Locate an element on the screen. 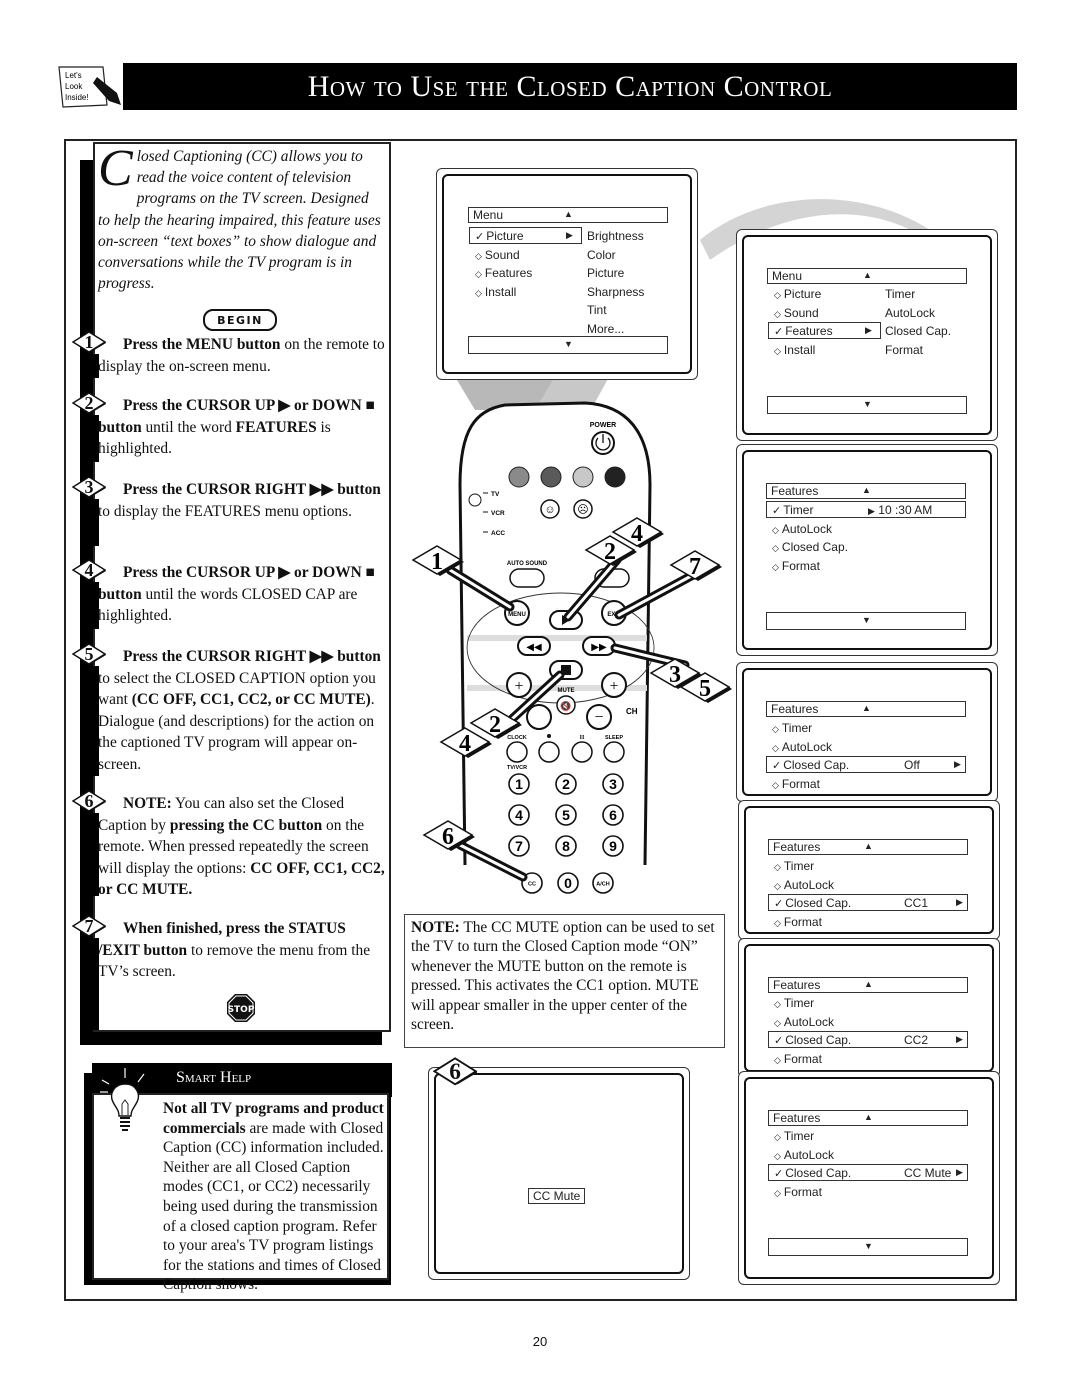 The image size is (1080, 1397). step-bold: FEATURES is located at coordinates (276, 427).